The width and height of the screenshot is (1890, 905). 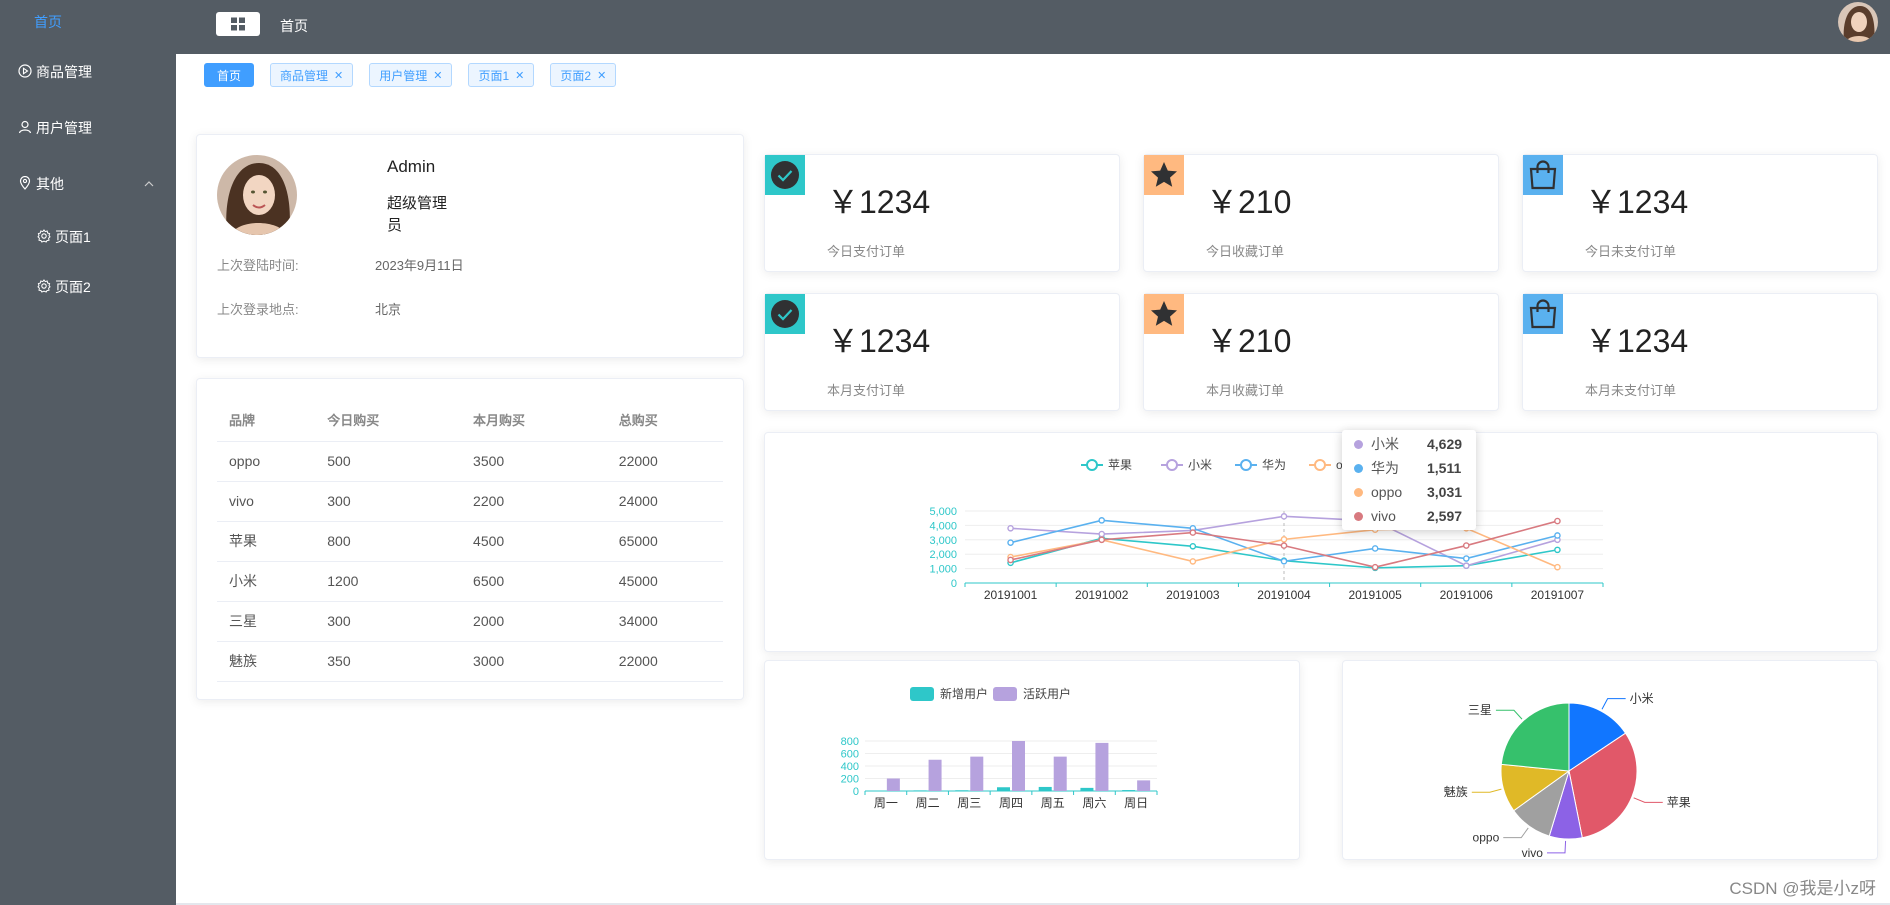 What do you see at coordinates (664, 541) in the screenshot?
I see `table-cell: 65000` at bounding box center [664, 541].